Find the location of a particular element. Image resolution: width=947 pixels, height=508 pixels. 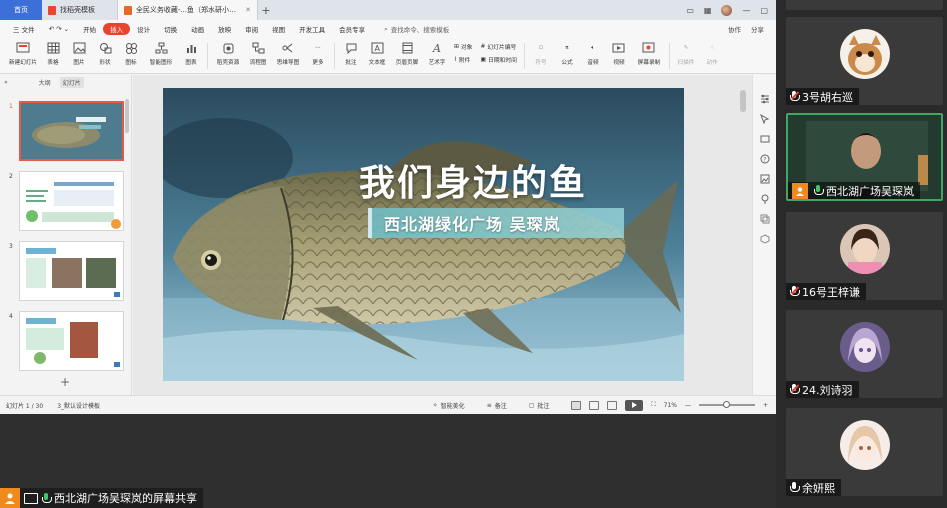

header-footer-button: 页眉页脚 is located at coordinates (407, 53).